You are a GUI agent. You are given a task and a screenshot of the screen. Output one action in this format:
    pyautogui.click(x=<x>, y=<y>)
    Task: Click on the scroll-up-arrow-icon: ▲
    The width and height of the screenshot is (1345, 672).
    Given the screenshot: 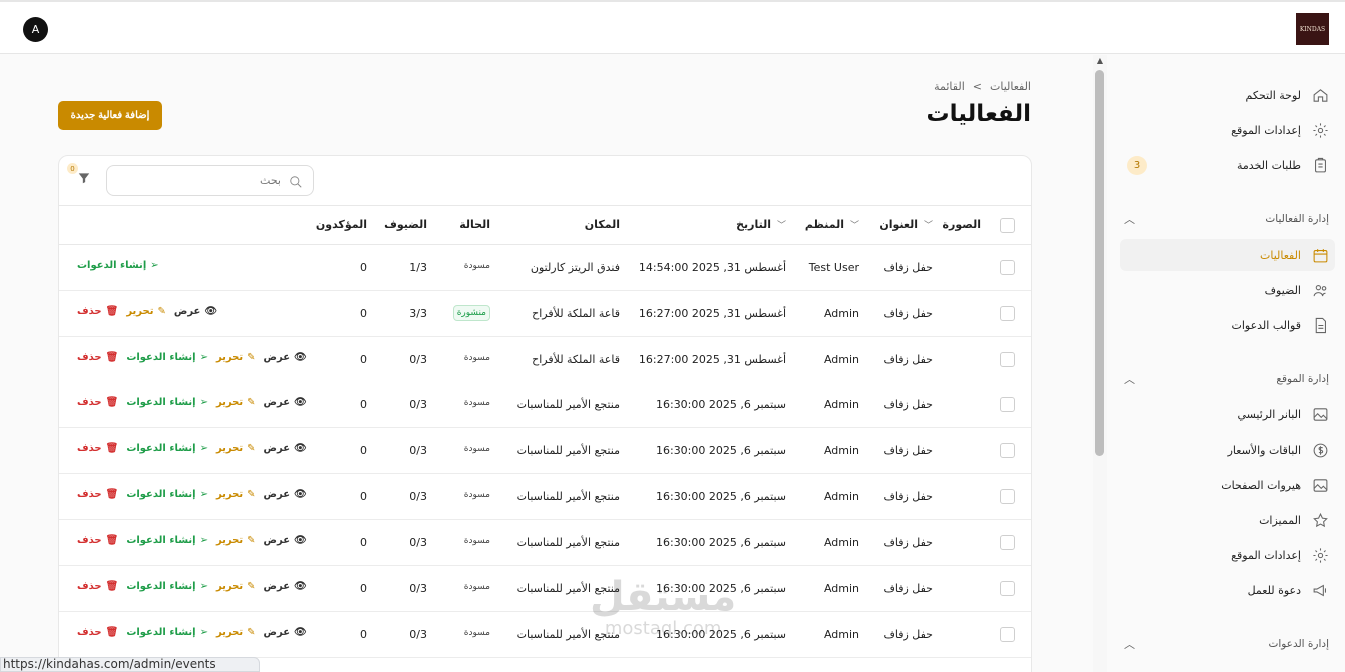 What is the action you would take?
    pyautogui.click(x=1100, y=60)
    